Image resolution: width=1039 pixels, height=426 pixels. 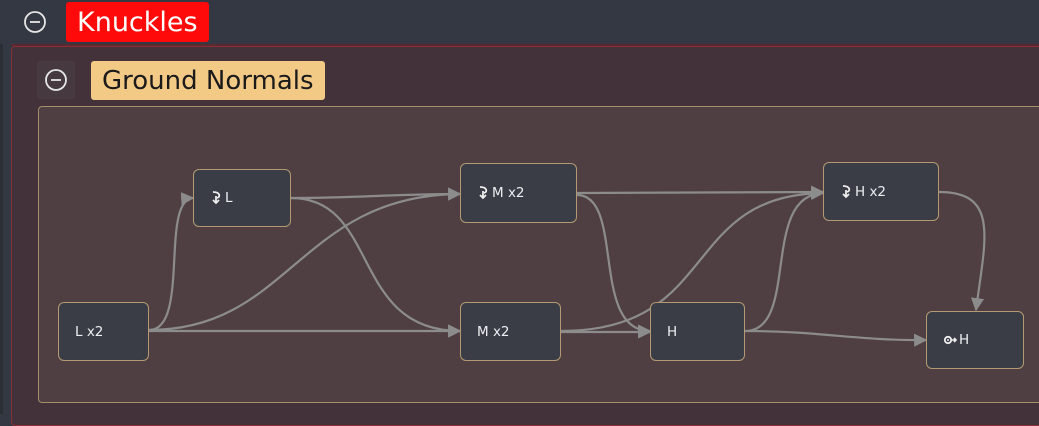 I want to click on edge-hx2top-to-hout, so click(x=962, y=251).